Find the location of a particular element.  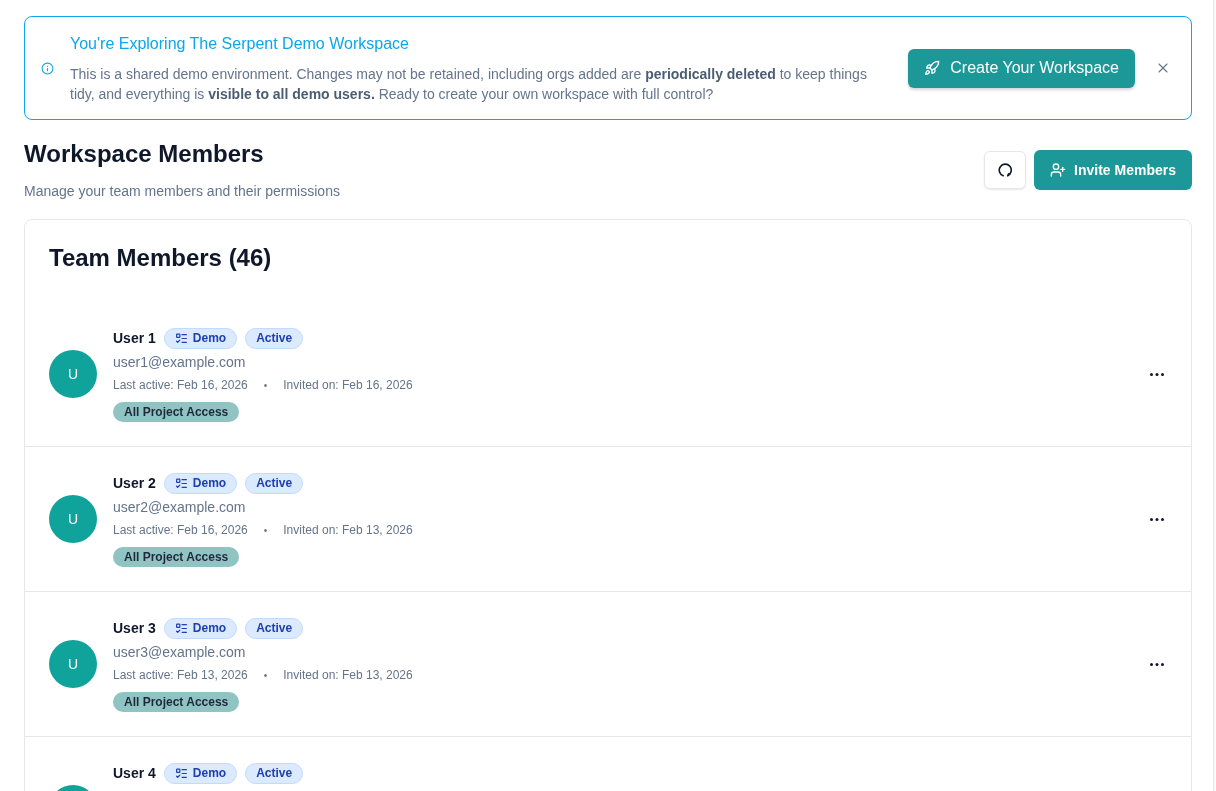

refresh-button is located at coordinates (1005, 169).